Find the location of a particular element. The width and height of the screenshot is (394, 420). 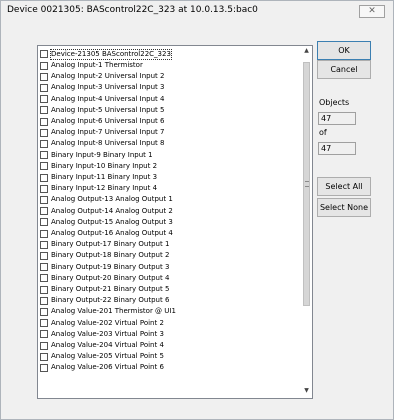

object-list-item: Analog Value-204 Virtual Point 4 is located at coordinates (102, 345).